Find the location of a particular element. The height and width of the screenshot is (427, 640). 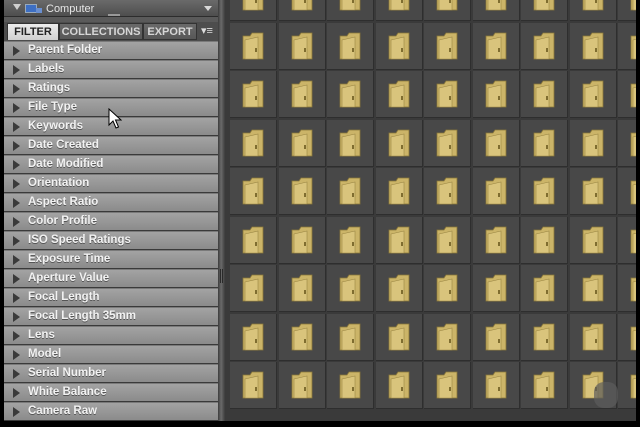

filter-row: Camera Raw is located at coordinates (111, 411).